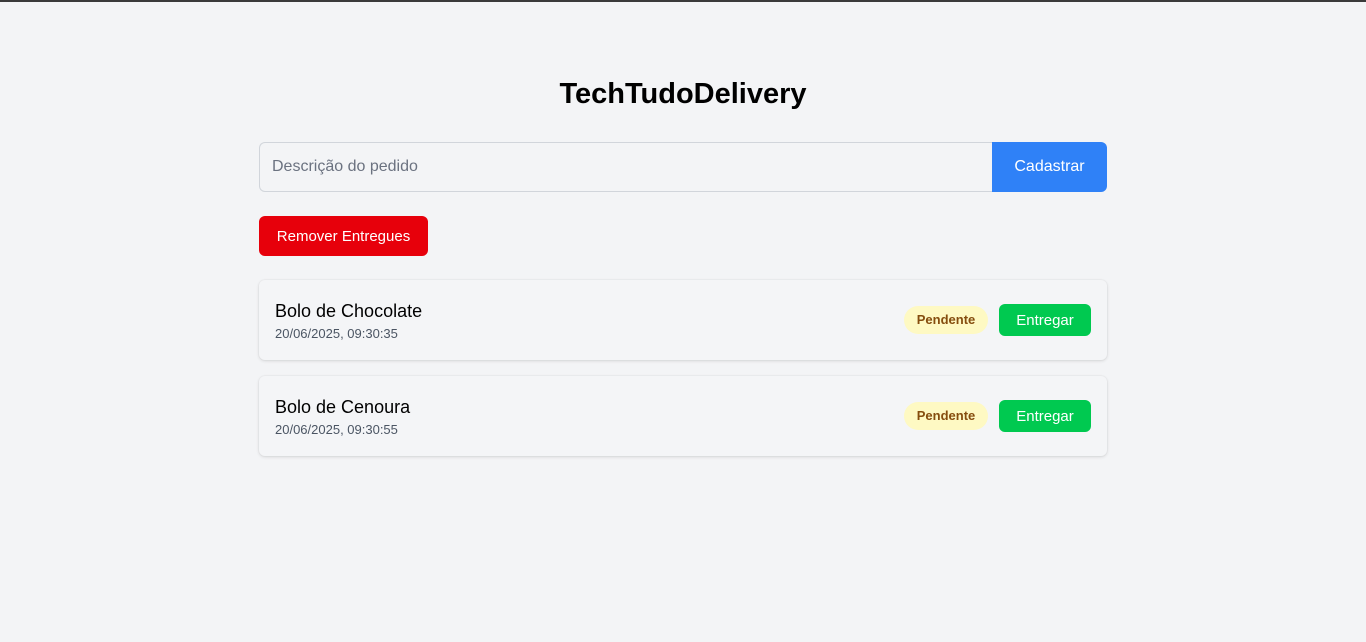  What do you see at coordinates (1049, 167) in the screenshot?
I see `cadastrar-button: Cadastrar` at bounding box center [1049, 167].